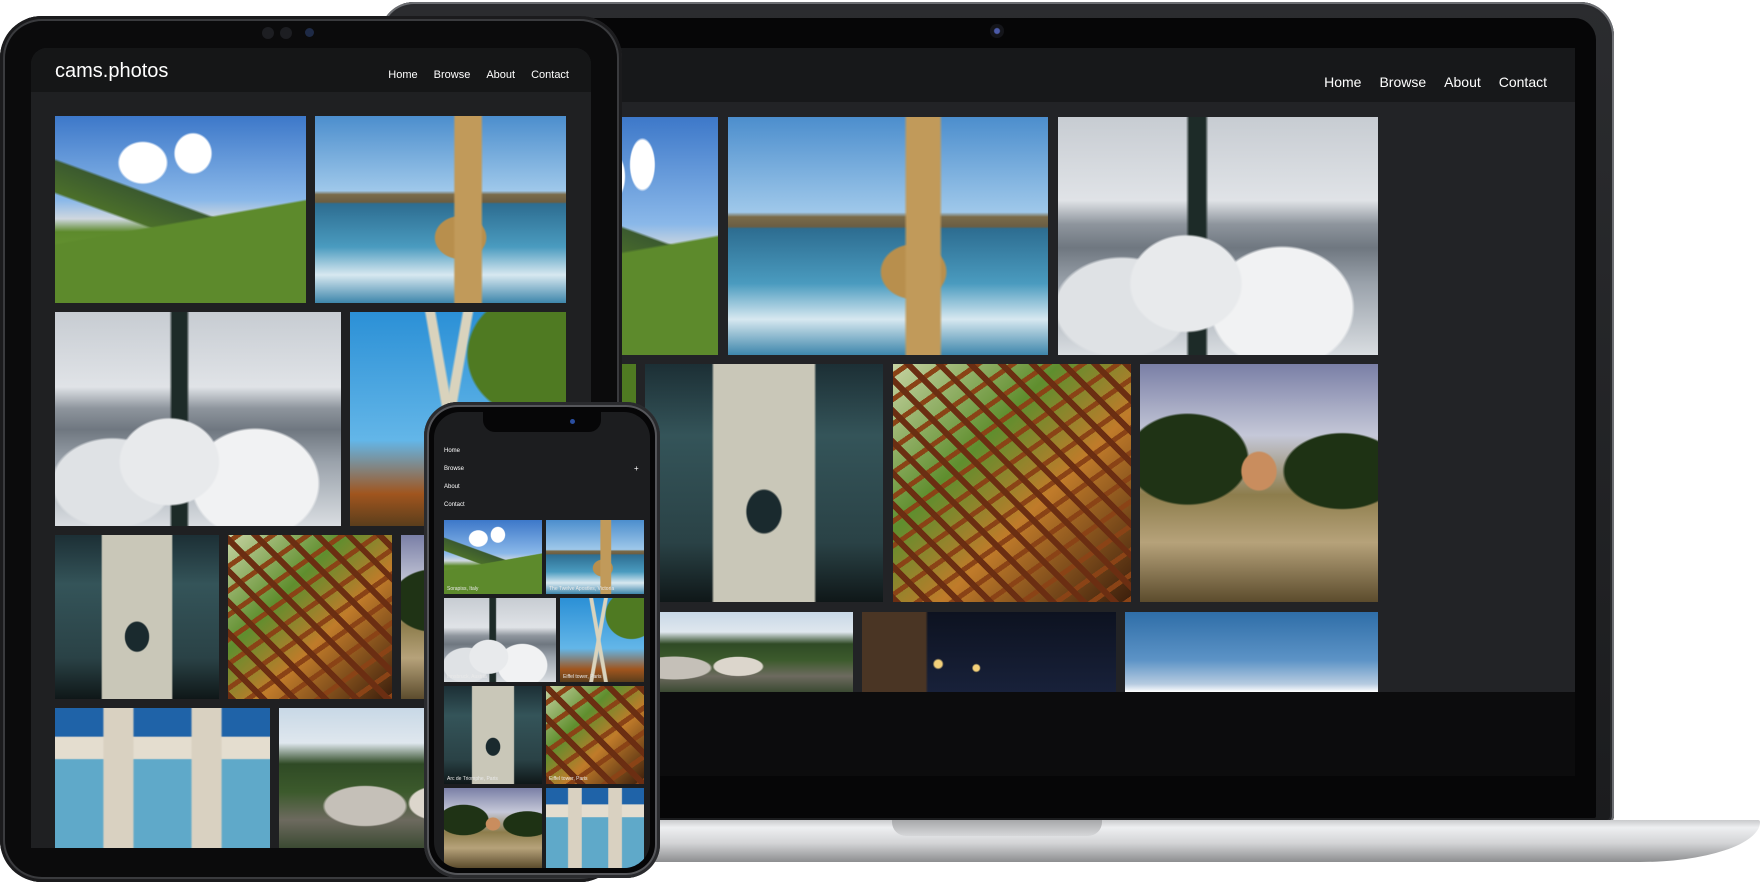  What do you see at coordinates (111, 71) in the screenshot?
I see `site-brand: cams.photos` at bounding box center [111, 71].